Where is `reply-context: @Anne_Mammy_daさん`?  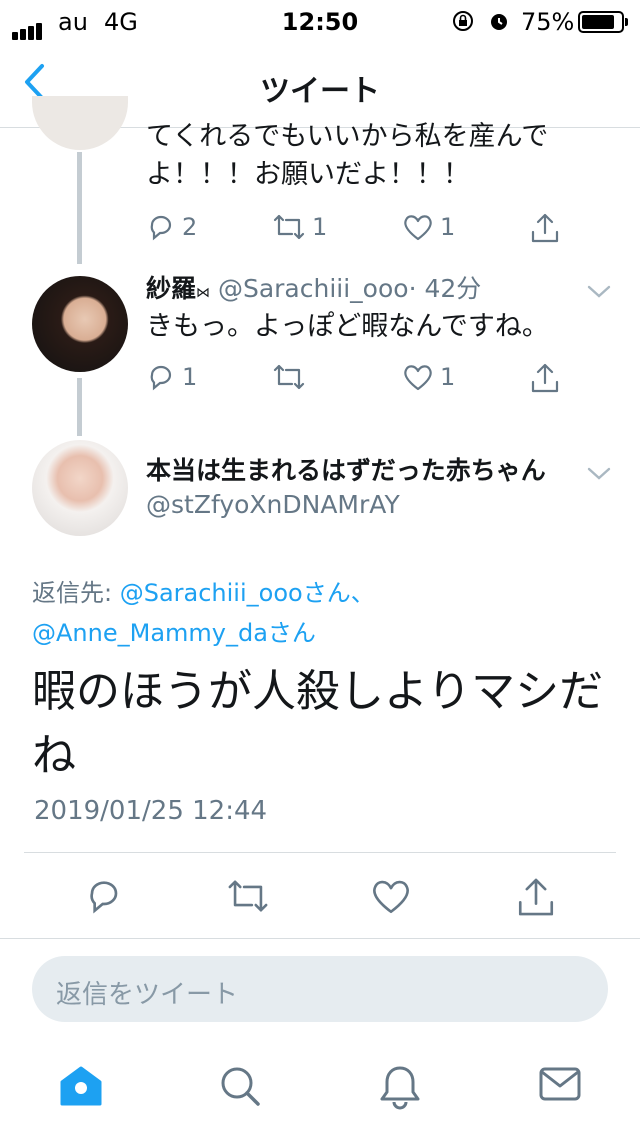 reply-context: @Anne_Mammy_daさん is located at coordinates (174, 633).